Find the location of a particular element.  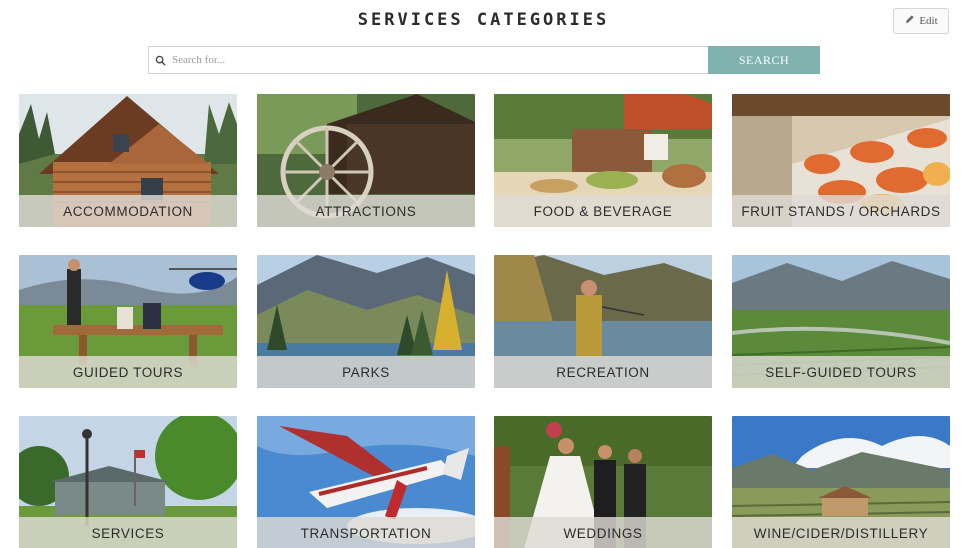

category-card-weddings: WEDDINGS is located at coordinates (603, 482).